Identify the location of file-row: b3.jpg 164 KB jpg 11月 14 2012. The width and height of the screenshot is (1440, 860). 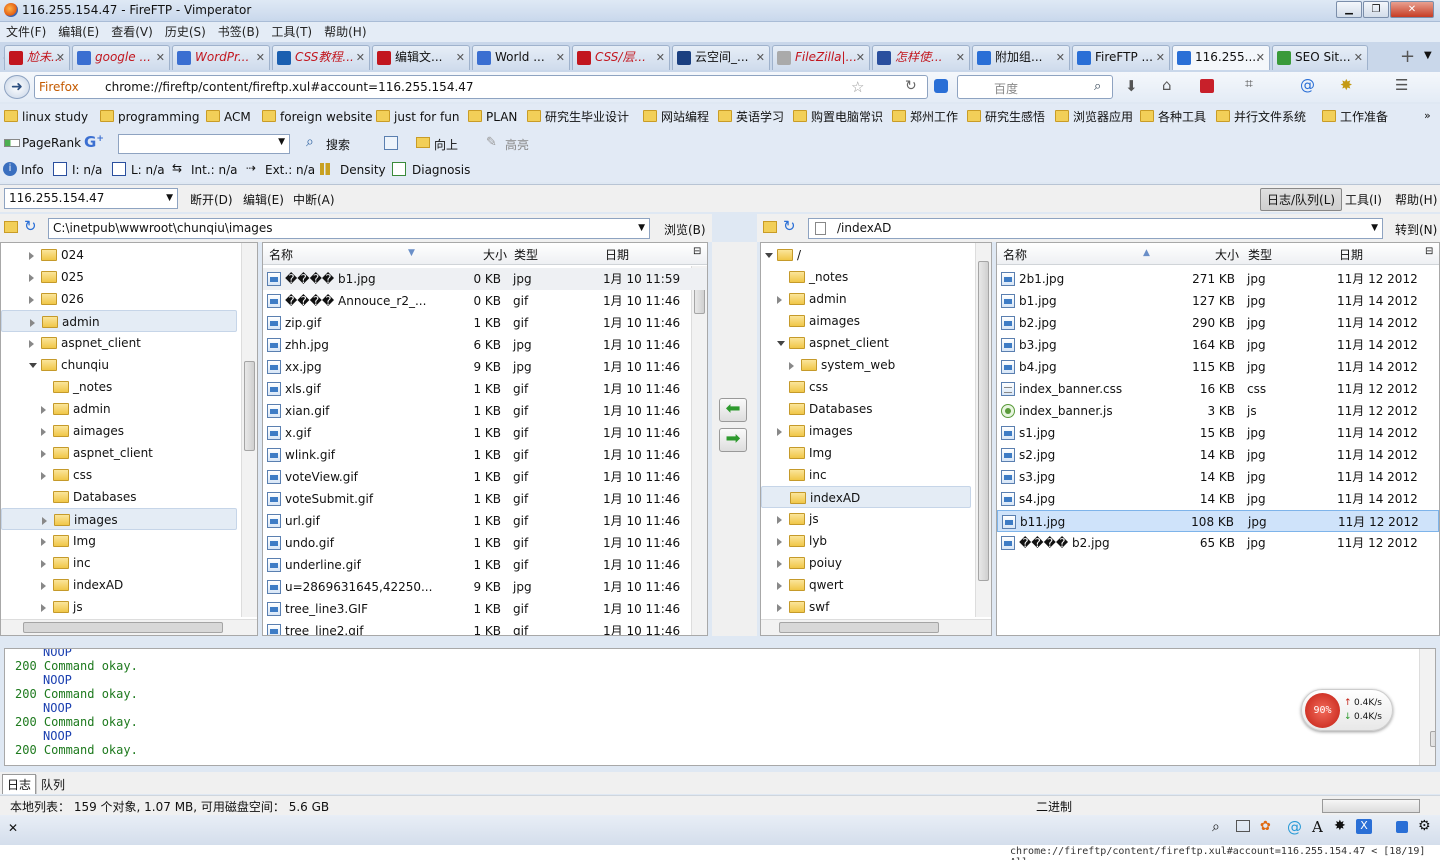
(1218, 345).